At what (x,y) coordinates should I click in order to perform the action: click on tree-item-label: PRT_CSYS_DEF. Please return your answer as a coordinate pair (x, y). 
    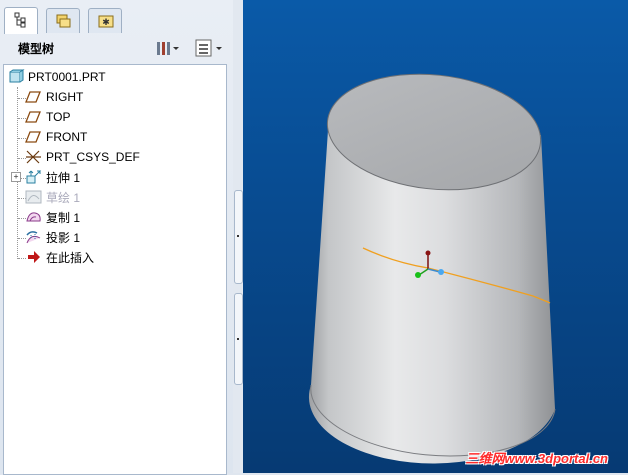
    Looking at the image, I should click on (93, 157).